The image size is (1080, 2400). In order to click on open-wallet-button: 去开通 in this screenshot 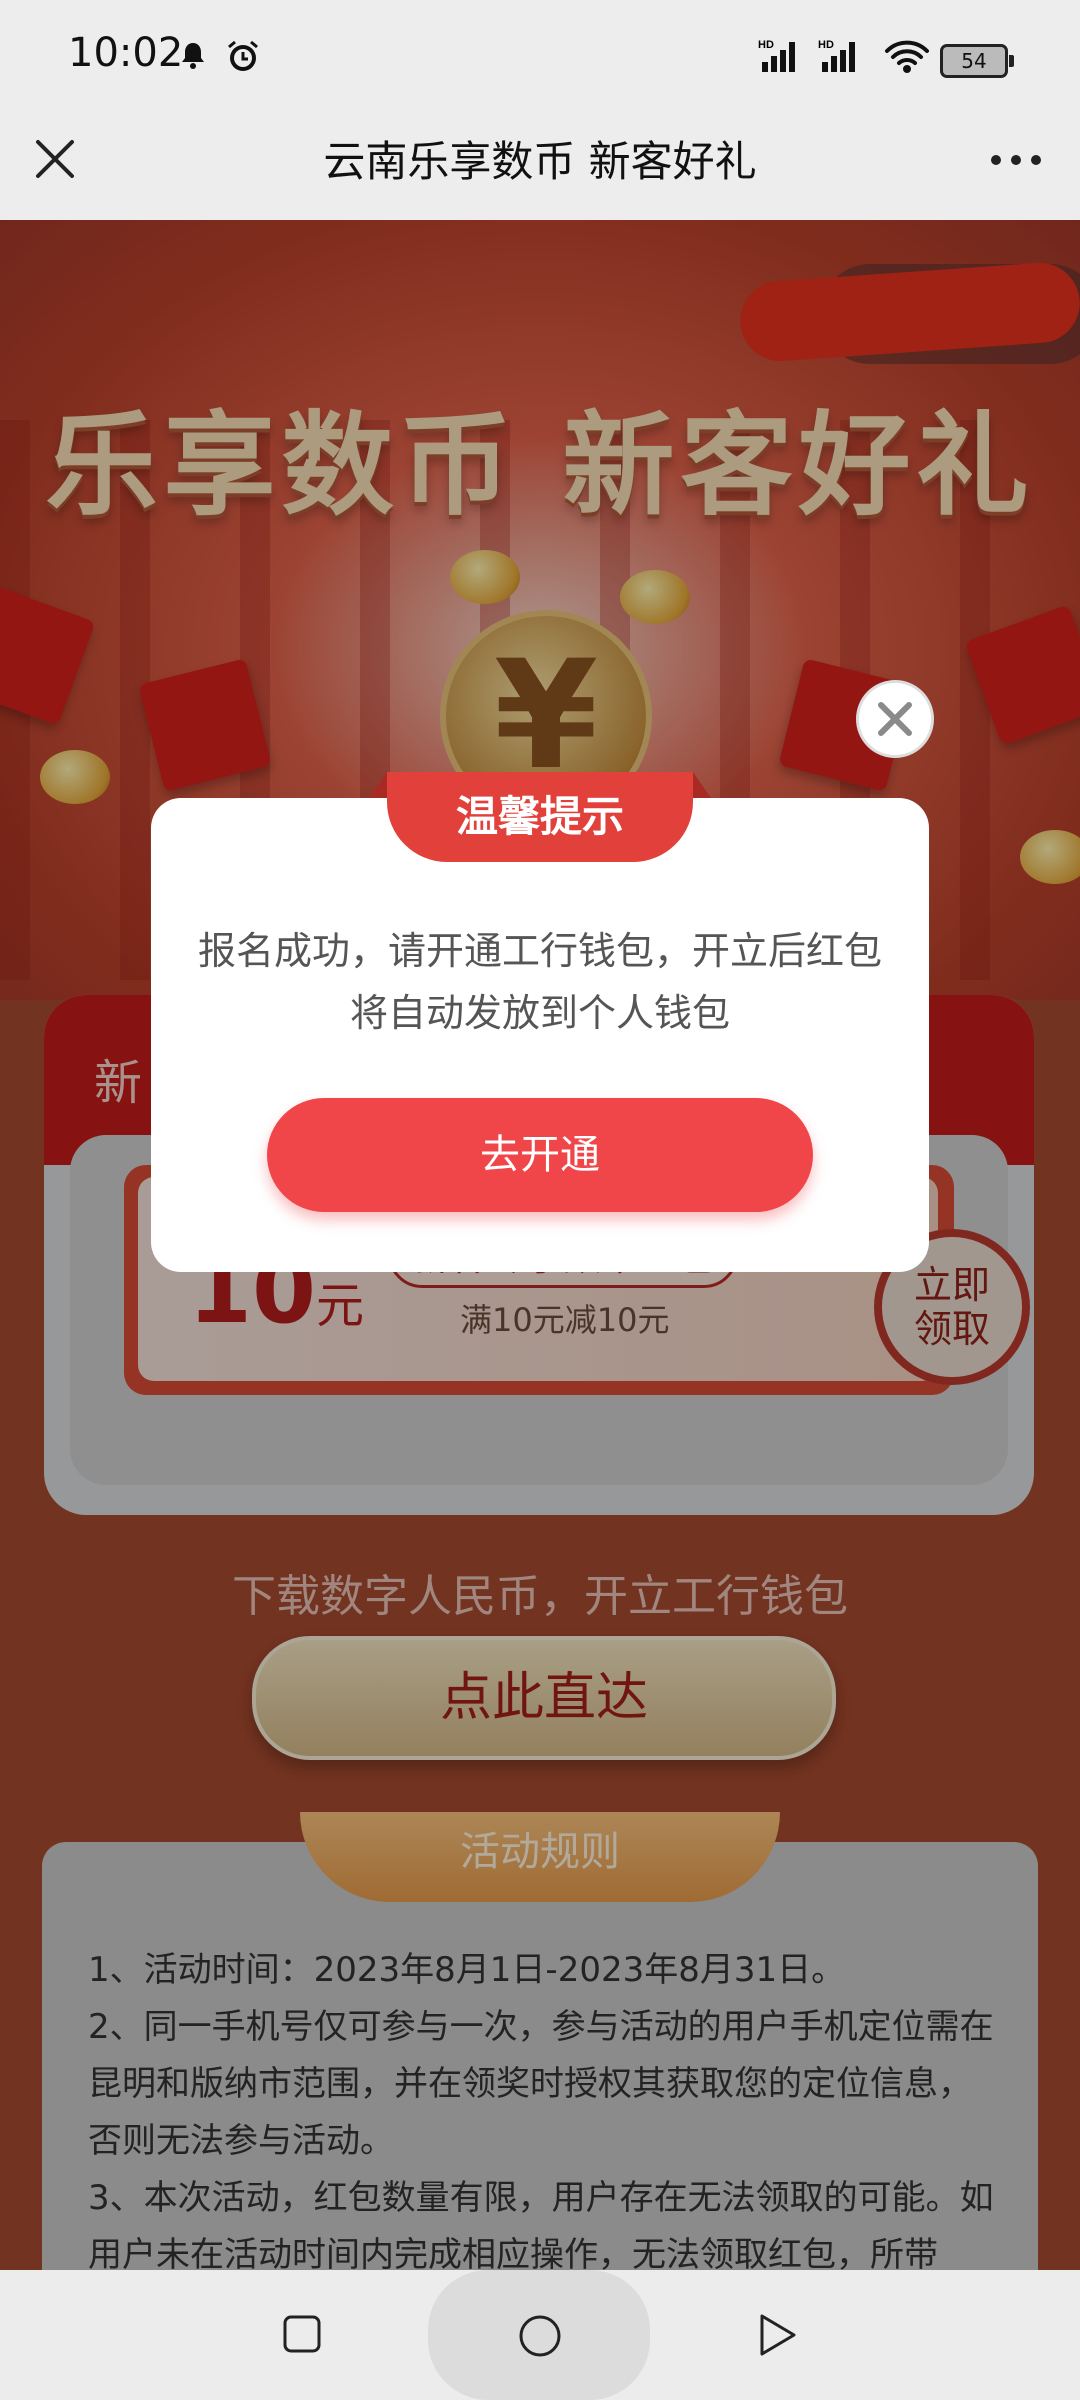, I will do `click(540, 1155)`.